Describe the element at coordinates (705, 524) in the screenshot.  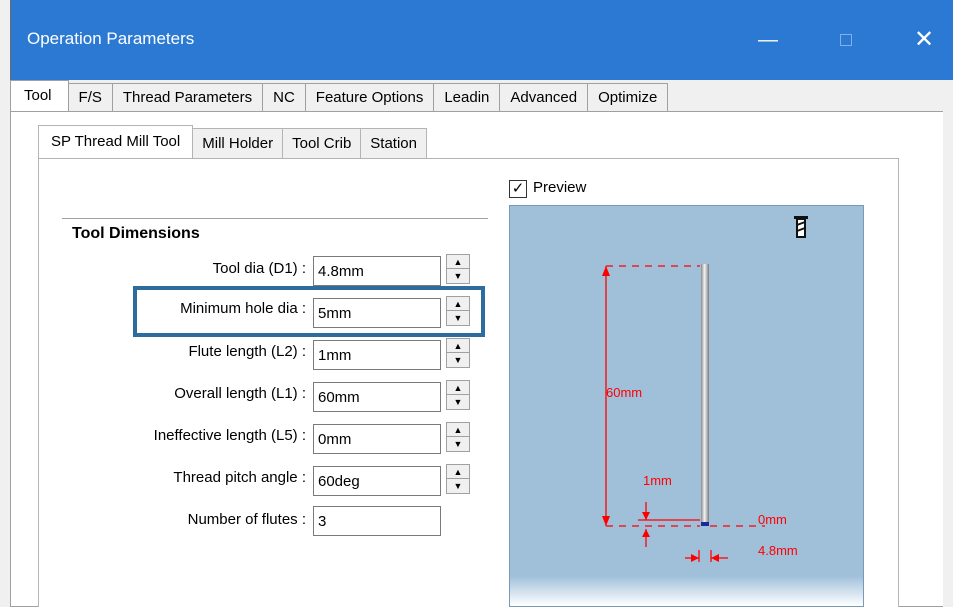
I see `tool-tip` at that location.